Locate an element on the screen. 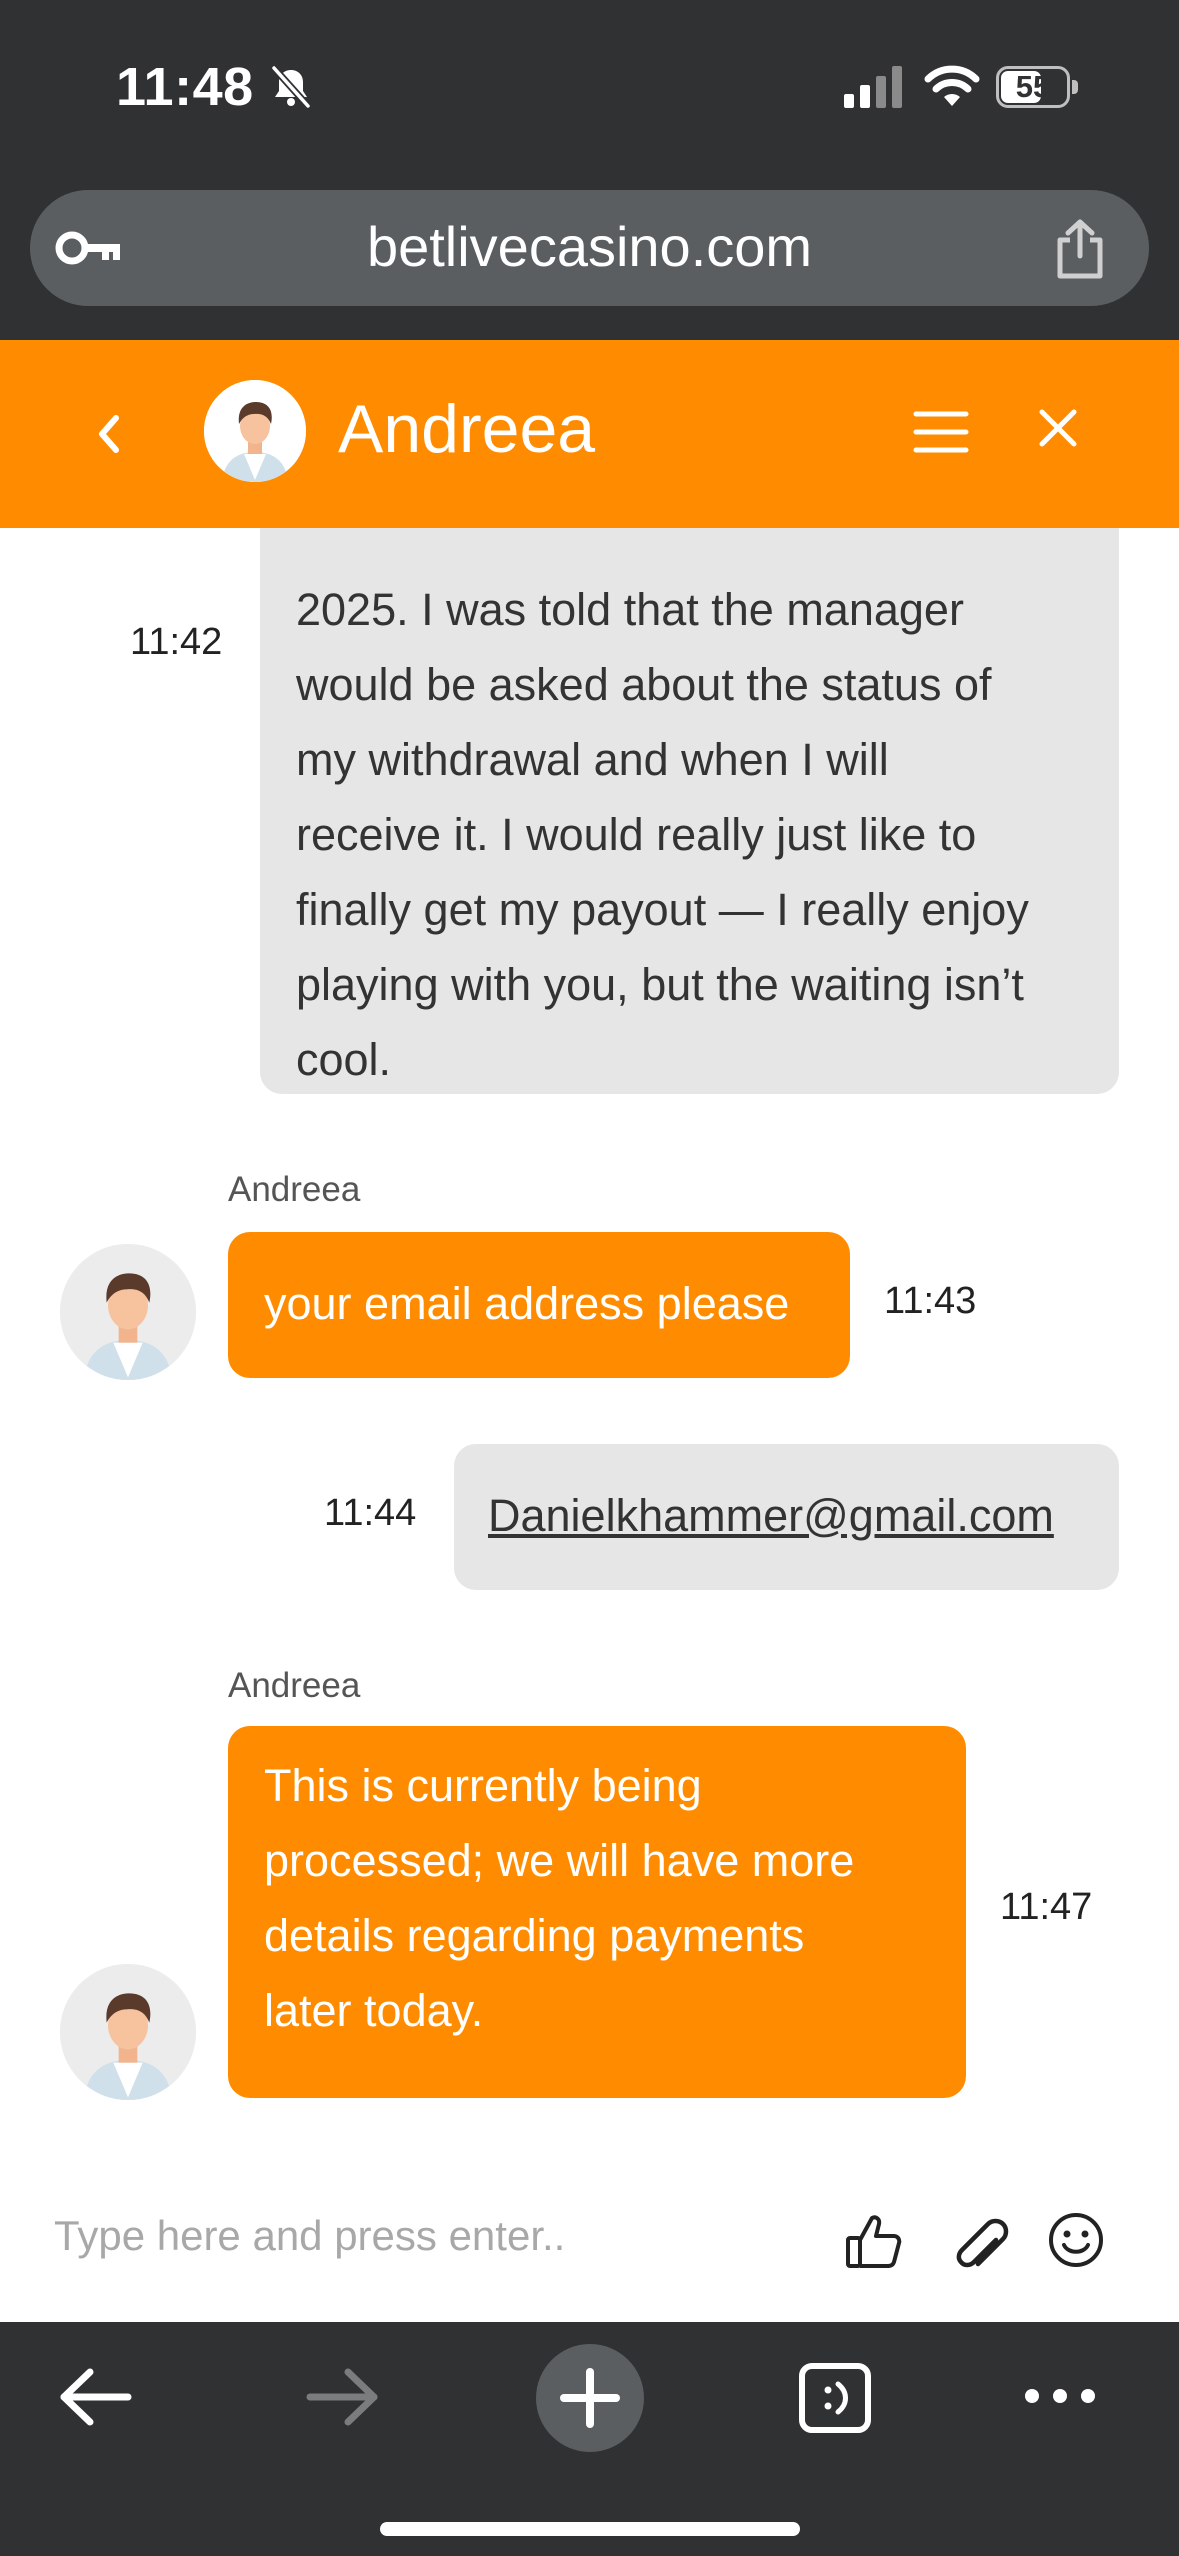  message-line: 2025. I was told that the manager is located at coordinates (630, 609).